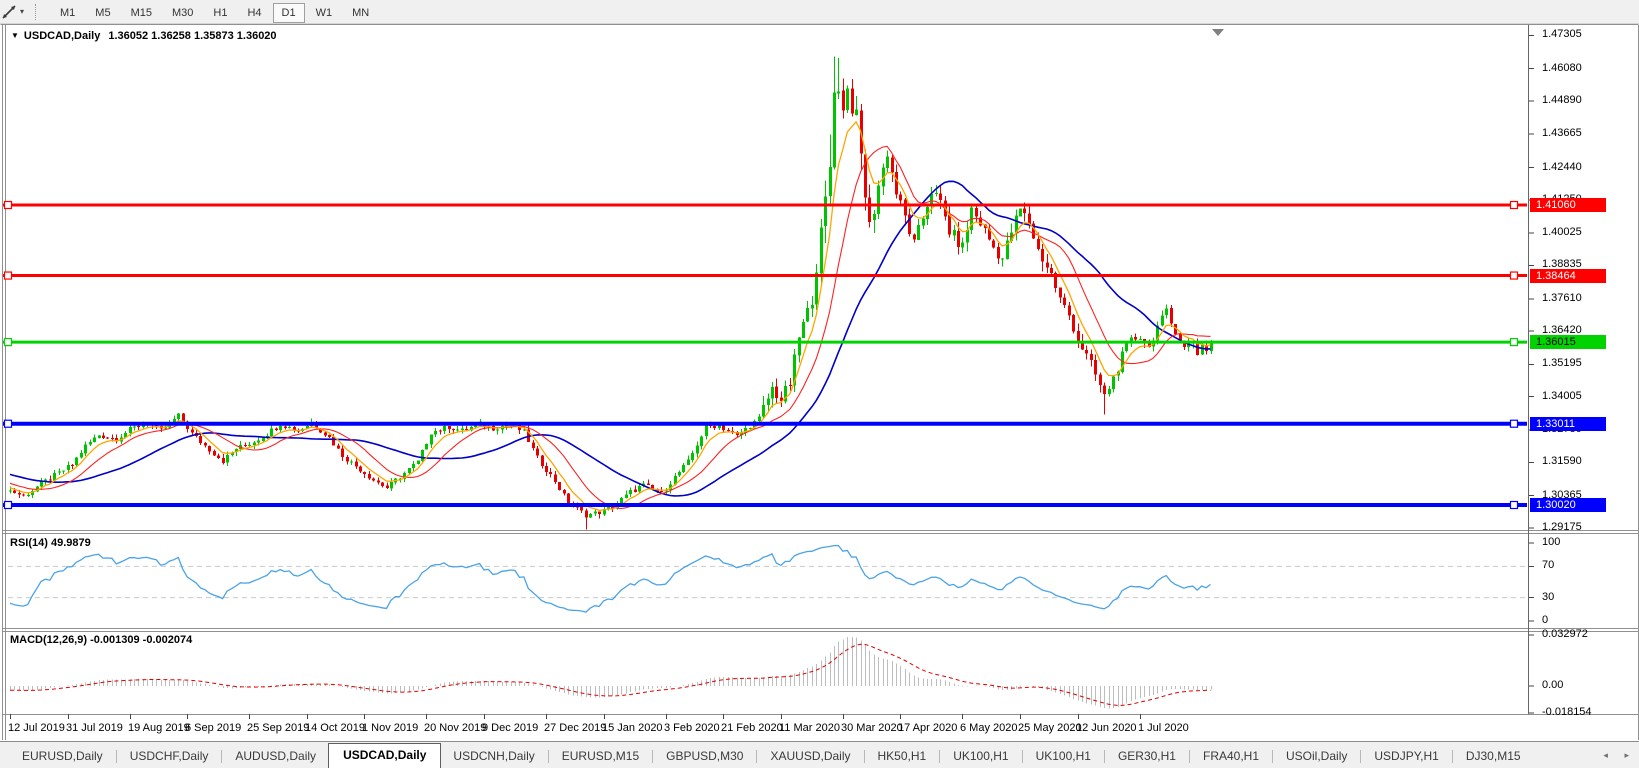  What do you see at coordinates (1567, 712) in the screenshot?
I see `macd-axis-label: -0.018154` at bounding box center [1567, 712].